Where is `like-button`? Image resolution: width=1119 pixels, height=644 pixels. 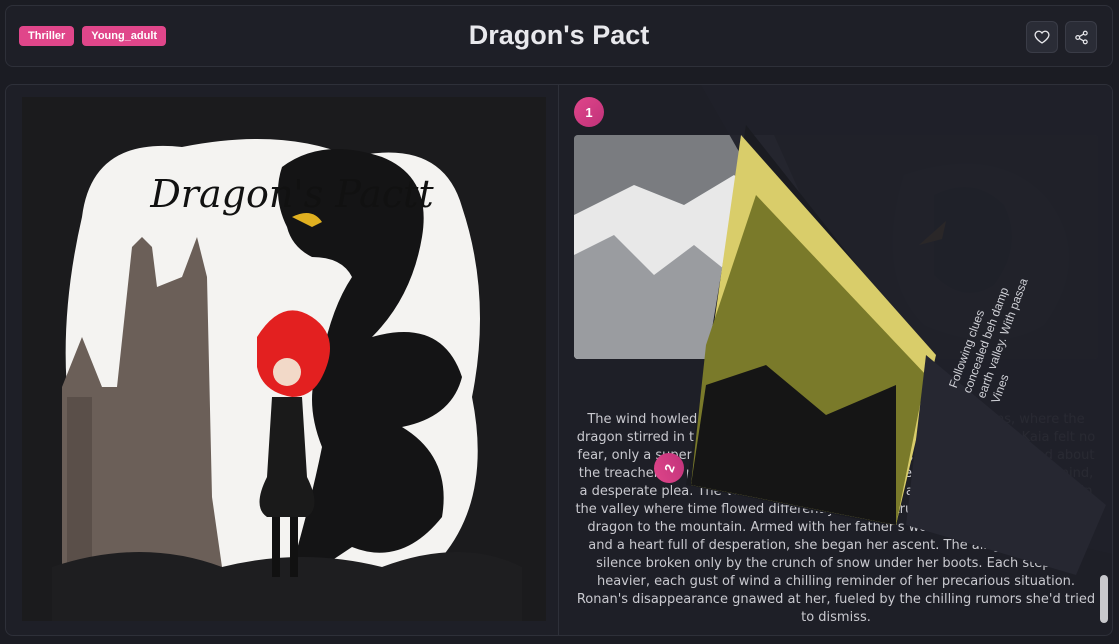 like-button is located at coordinates (1042, 37).